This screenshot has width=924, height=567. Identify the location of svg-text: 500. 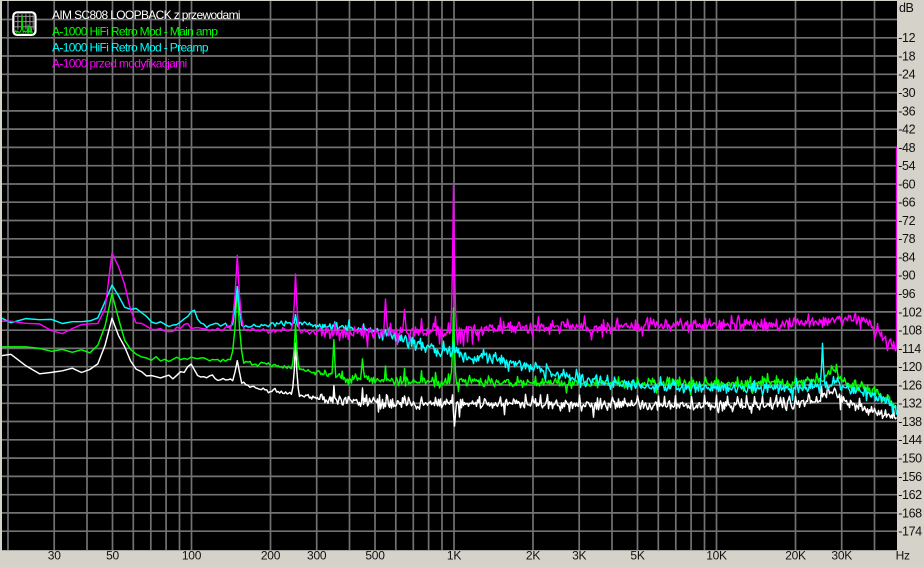
(375, 555).